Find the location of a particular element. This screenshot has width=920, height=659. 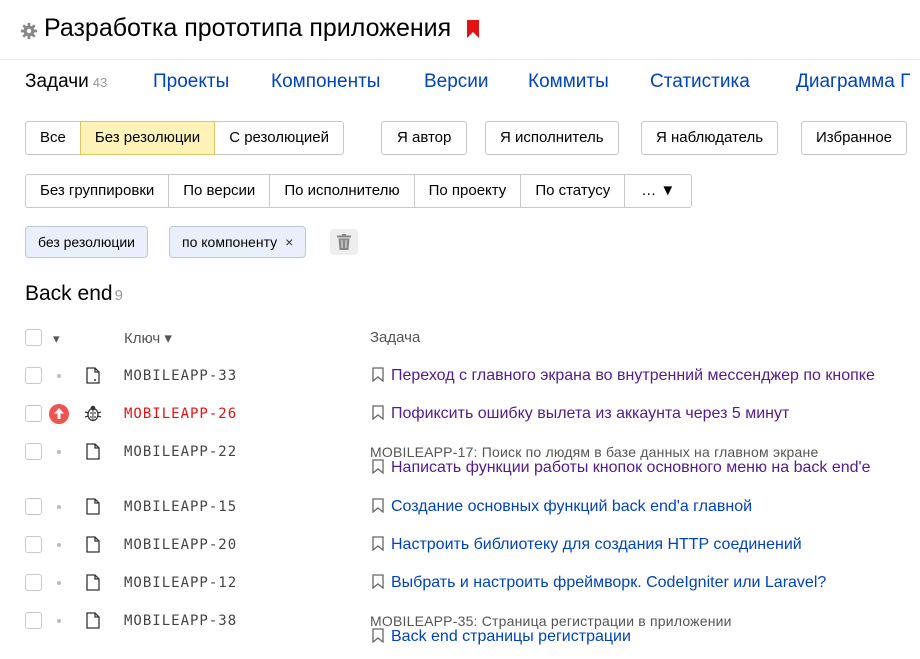

priority-up-icon is located at coordinates (59, 414).